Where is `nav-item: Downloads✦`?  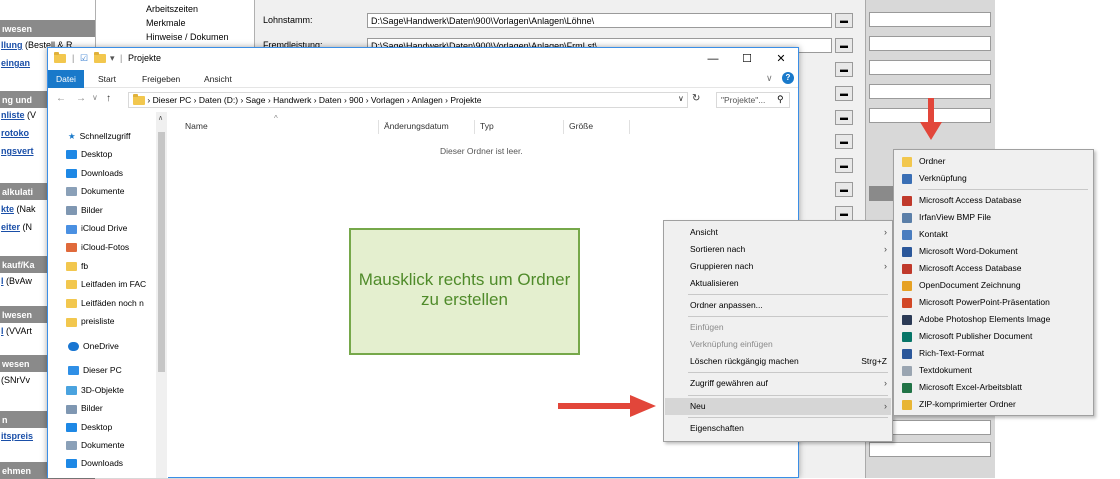 nav-item: Downloads✦ is located at coordinates (117, 173).